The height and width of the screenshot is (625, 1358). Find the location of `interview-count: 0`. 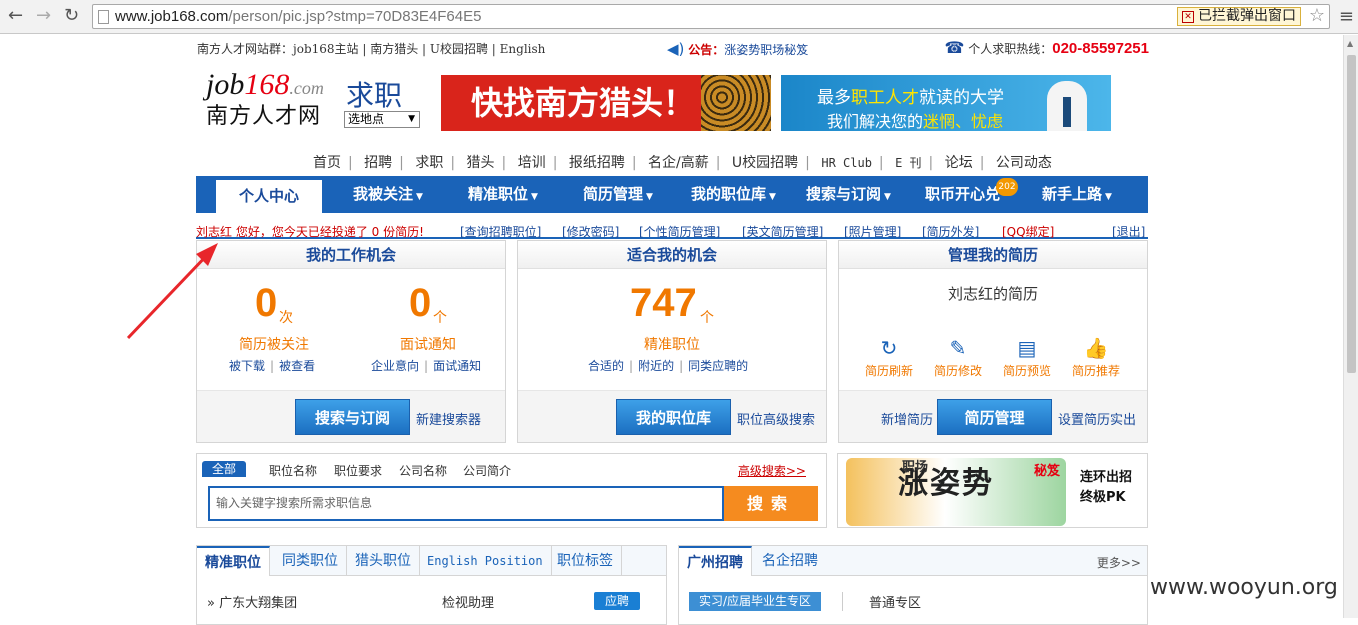

interview-count: 0 is located at coordinates (420, 303).